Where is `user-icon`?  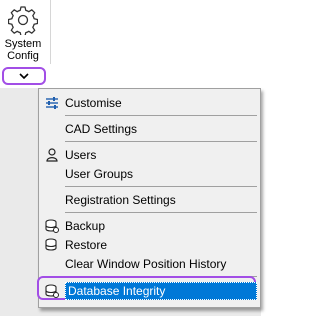
user-icon is located at coordinates (52, 155).